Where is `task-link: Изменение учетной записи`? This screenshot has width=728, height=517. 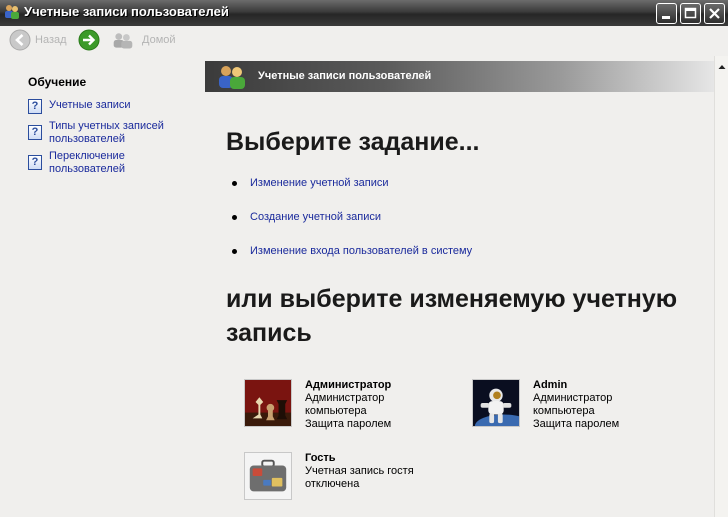 task-link: Изменение учетной записи is located at coordinates (319, 183).